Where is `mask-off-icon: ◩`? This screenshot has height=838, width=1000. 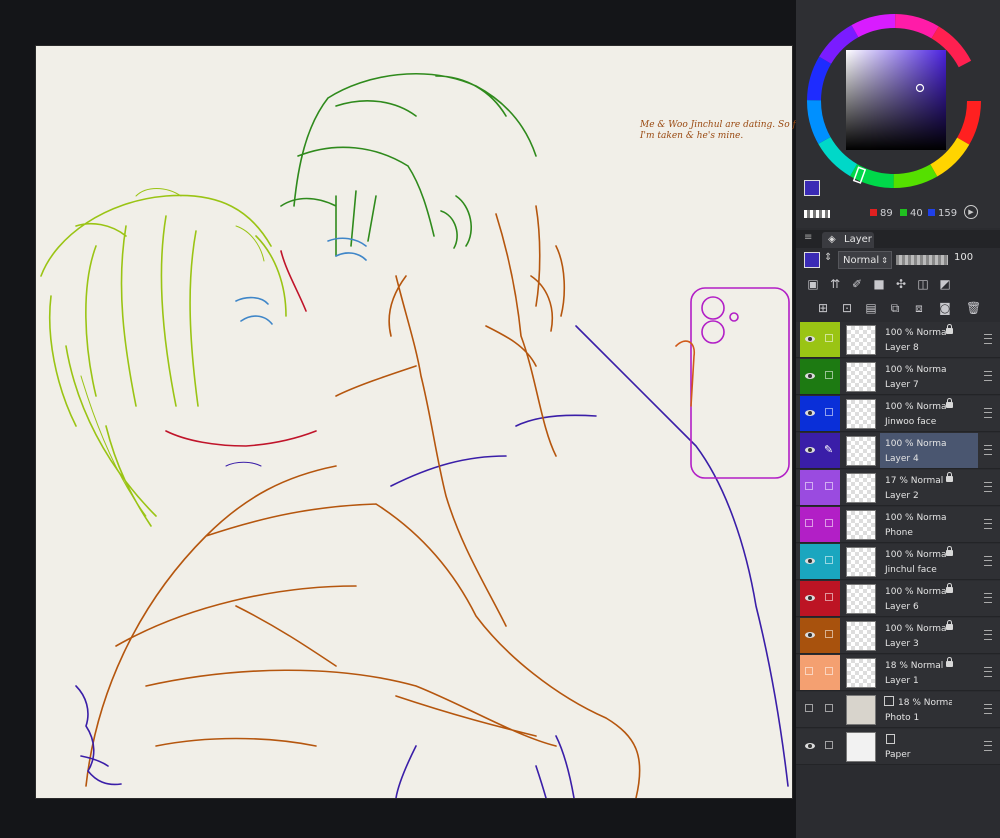 mask-off-icon: ◩ is located at coordinates (945, 284).